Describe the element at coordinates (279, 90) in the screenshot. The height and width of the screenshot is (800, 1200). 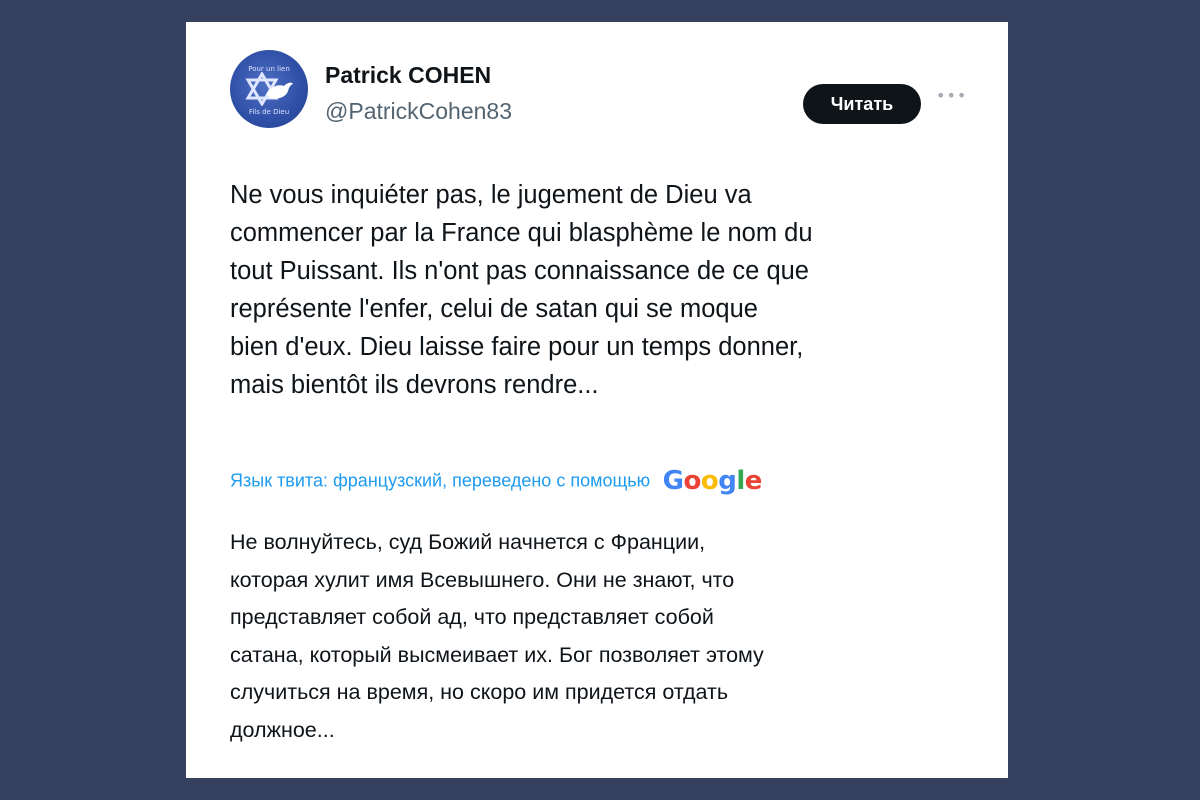
I see `dove-icon` at that location.